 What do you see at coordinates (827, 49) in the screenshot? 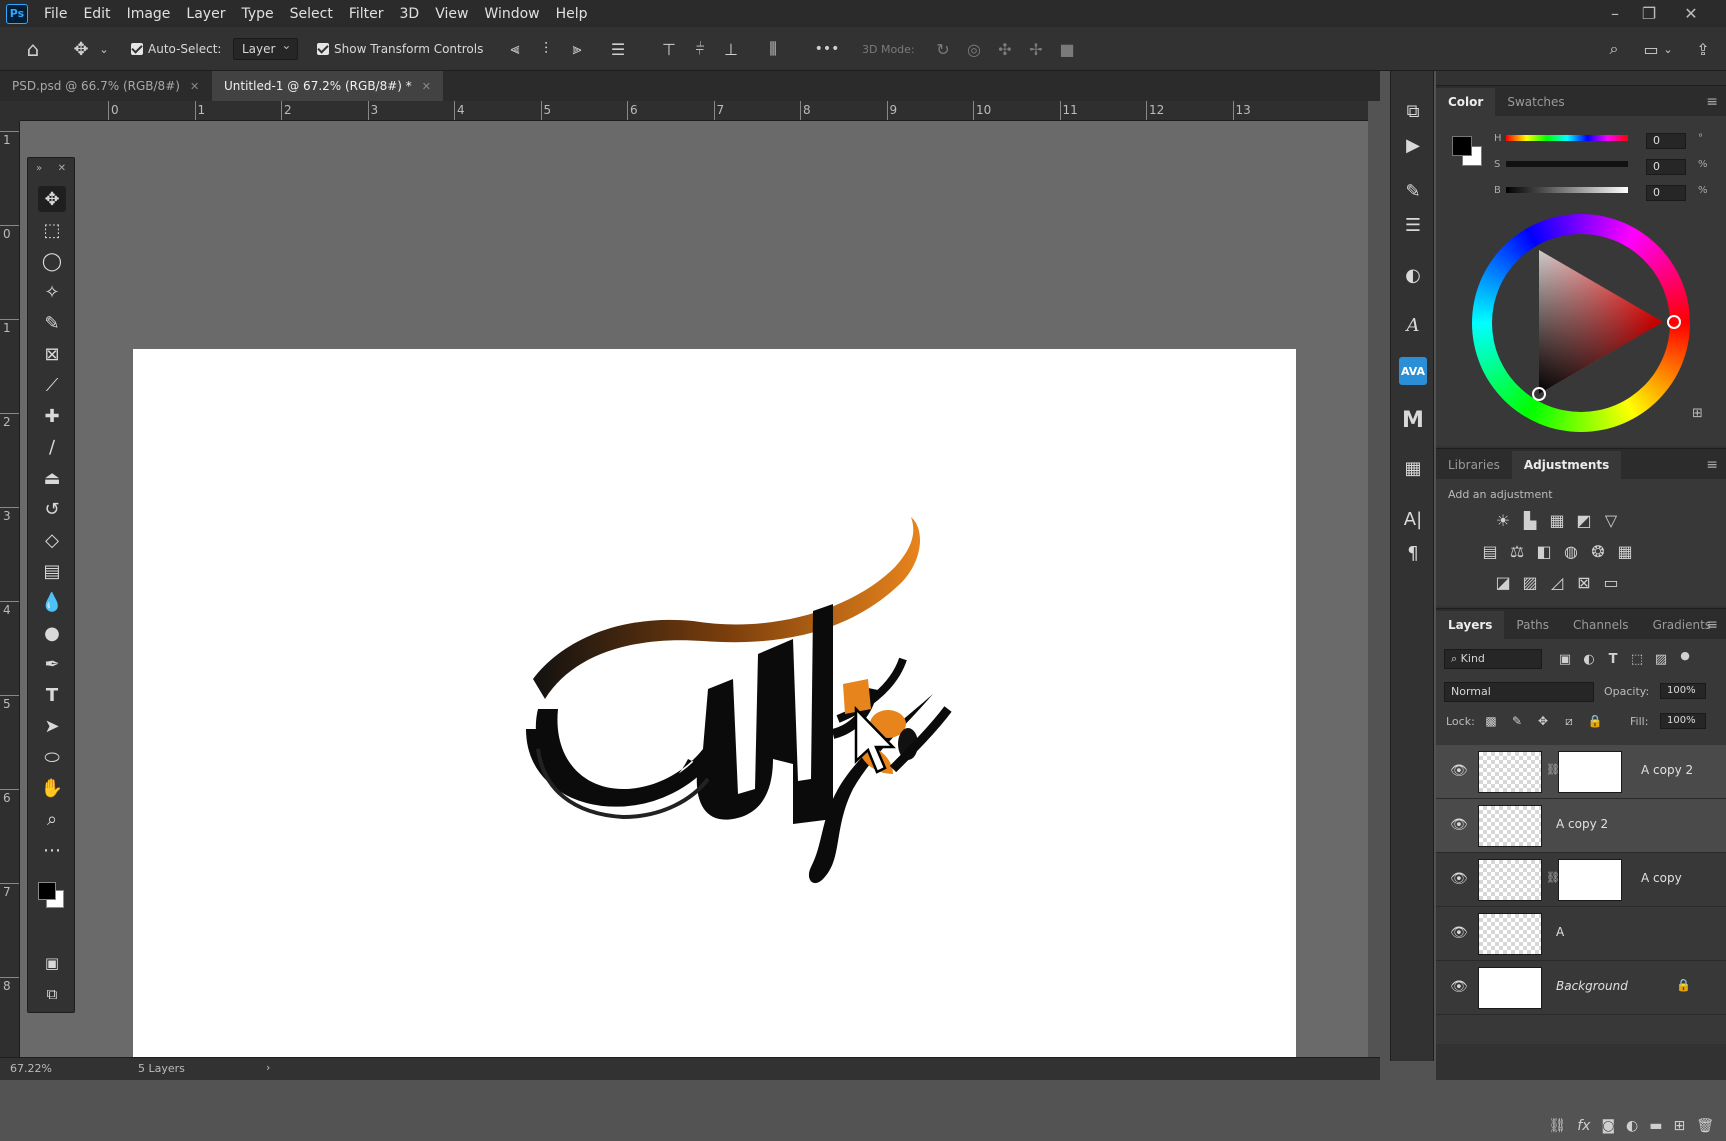
I see `more-options-button: •••` at bounding box center [827, 49].